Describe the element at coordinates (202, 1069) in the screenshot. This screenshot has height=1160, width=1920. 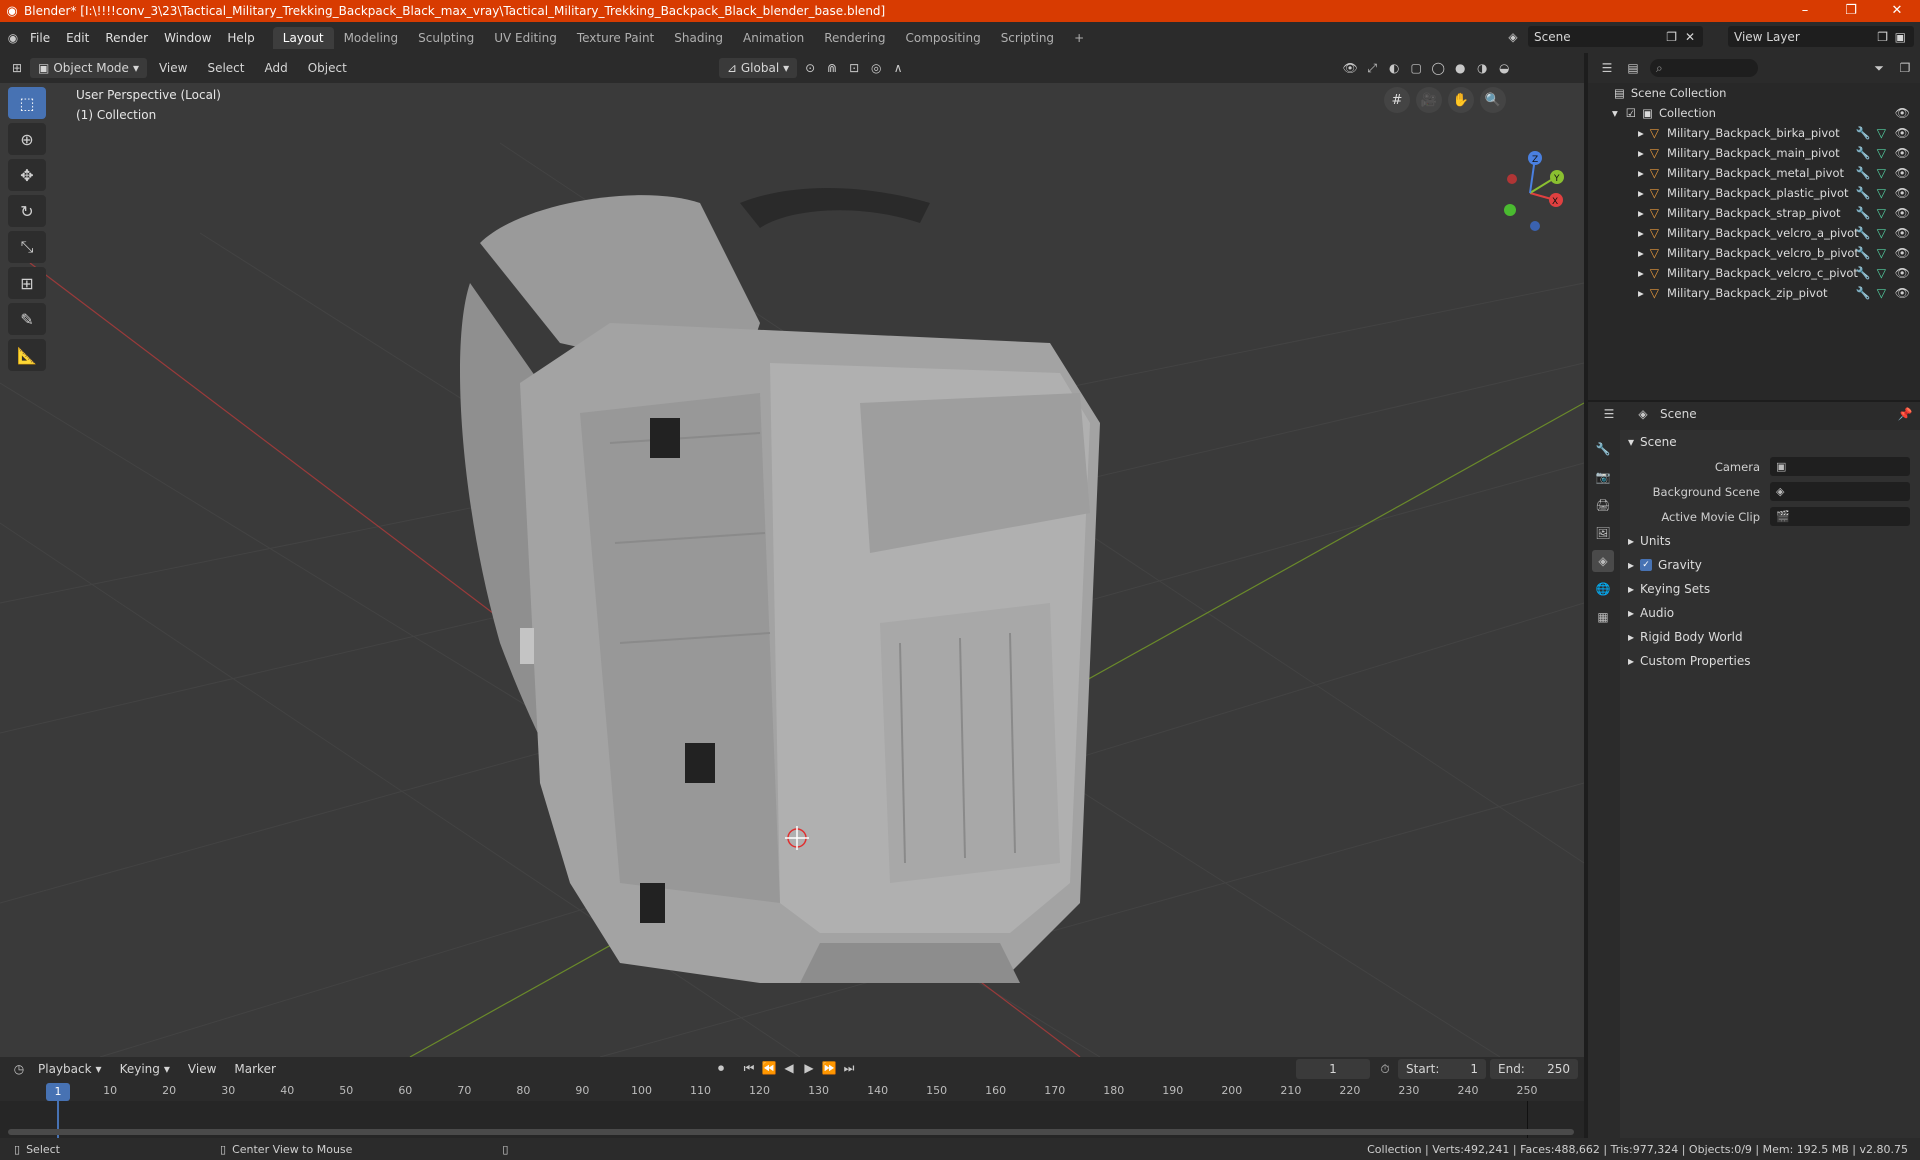
I see `timeline-view-menu: View` at that location.